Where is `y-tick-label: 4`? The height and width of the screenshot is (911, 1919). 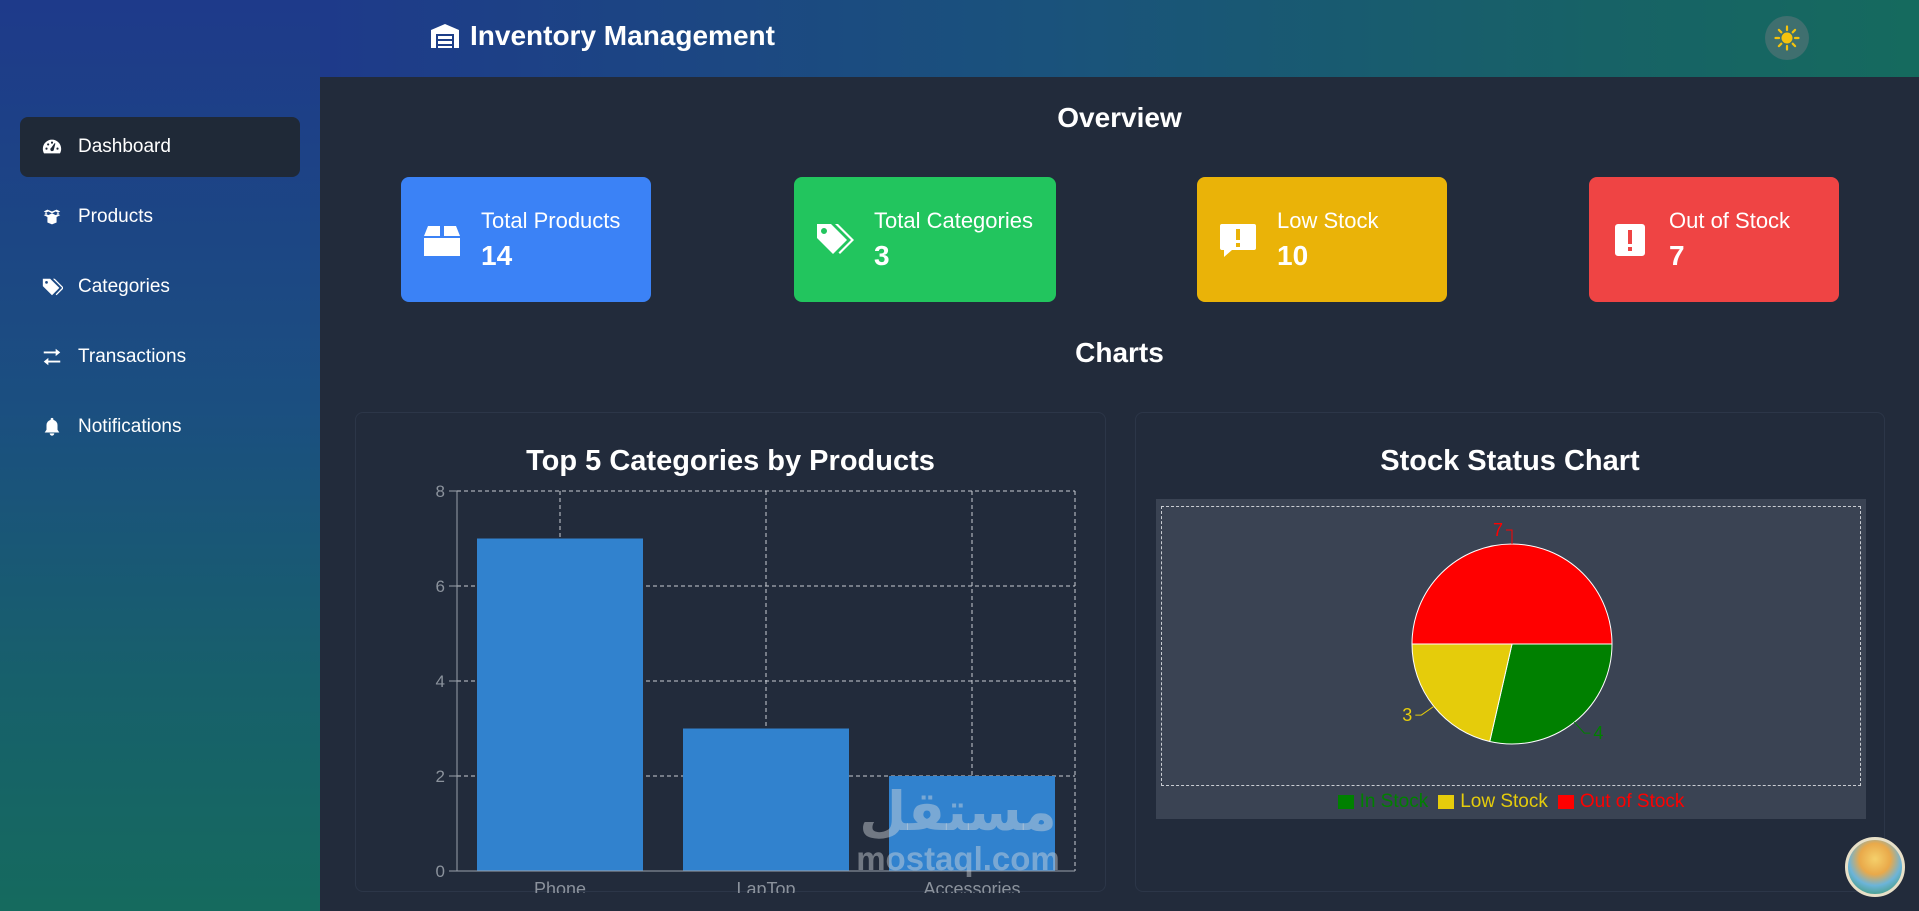
y-tick-label: 4 is located at coordinates (440, 681).